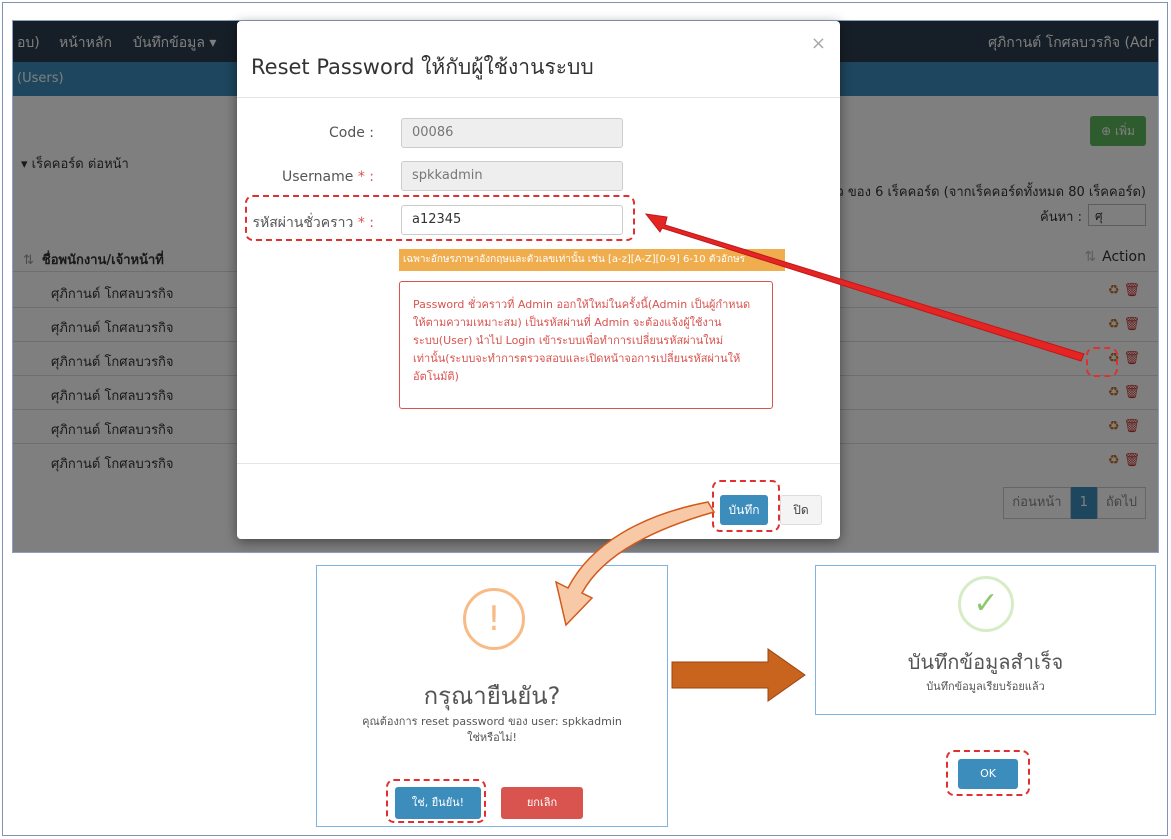 The image size is (1171, 839). I want to click on red-arrow, so click(864, 287).